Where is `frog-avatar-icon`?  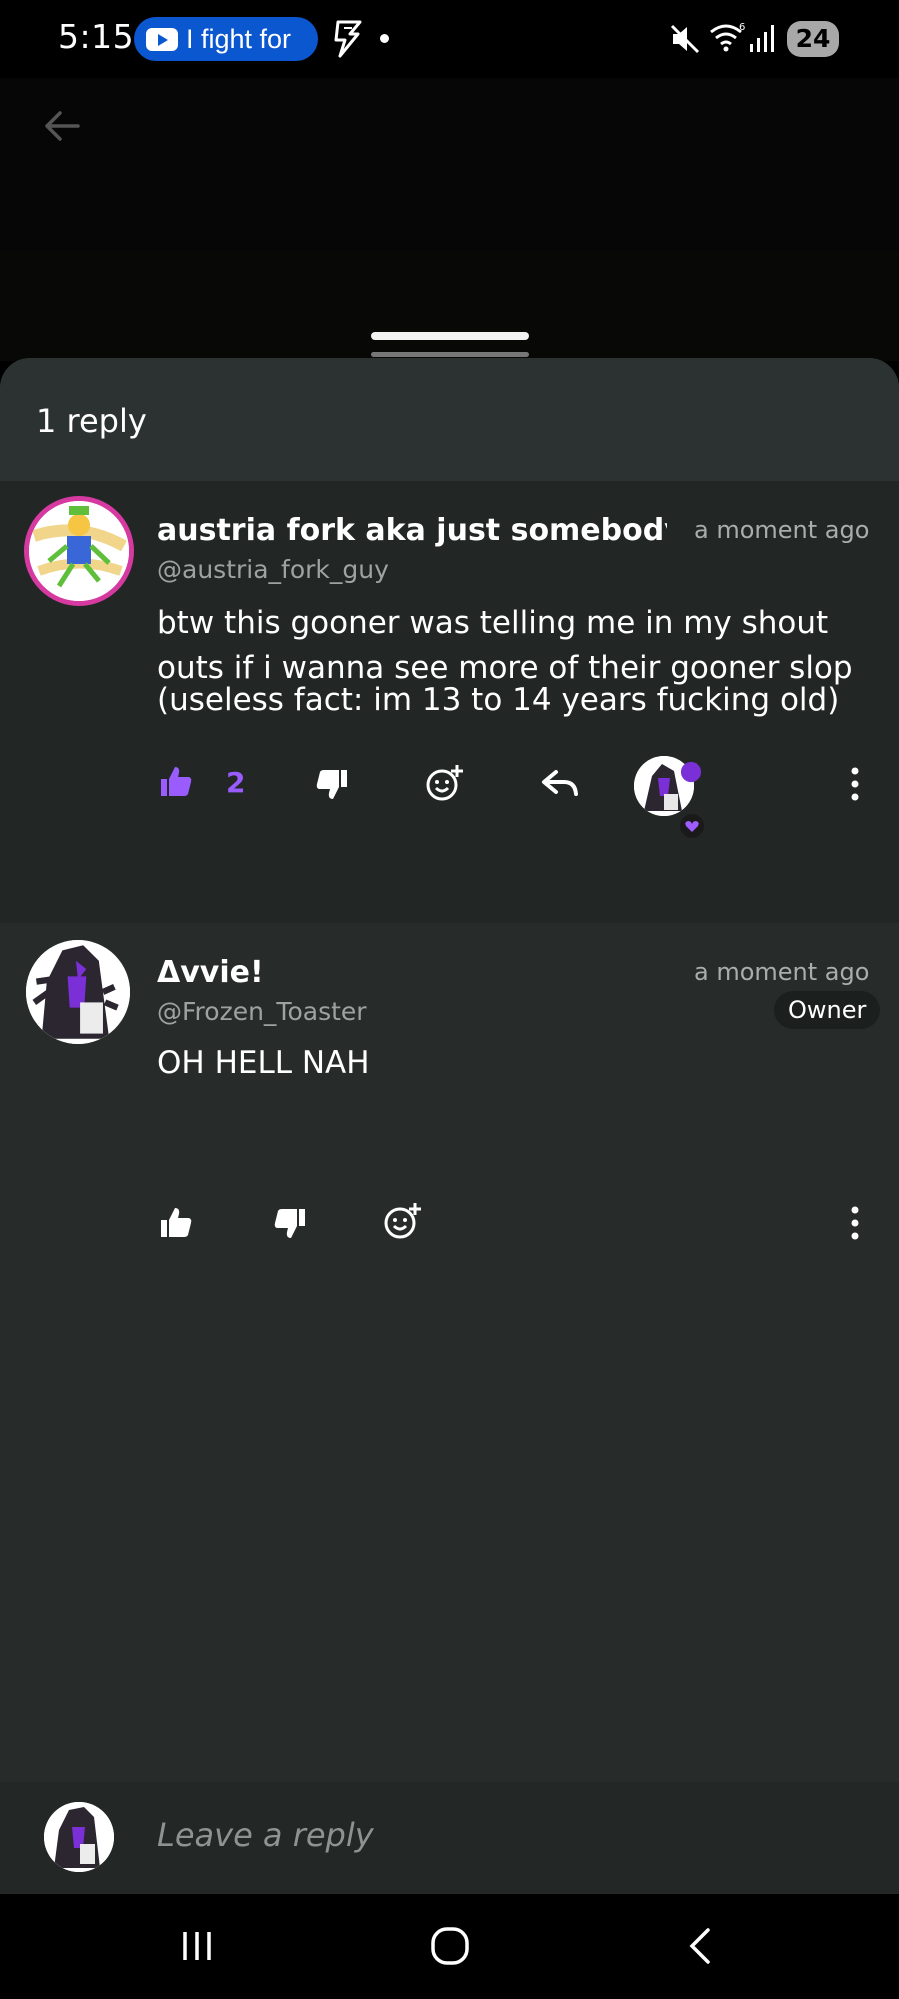 frog-avatar-icon is located at coordinates (79, 551).